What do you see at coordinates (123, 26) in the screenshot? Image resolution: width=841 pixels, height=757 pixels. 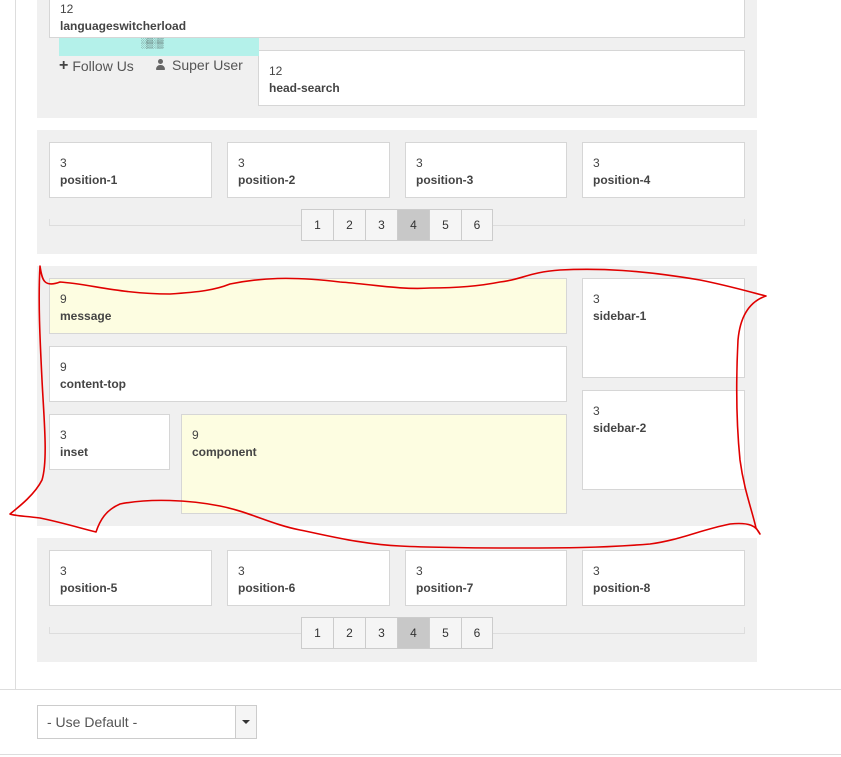 I see `module-name: languageswitcherload` at bounding box center [123, 26].